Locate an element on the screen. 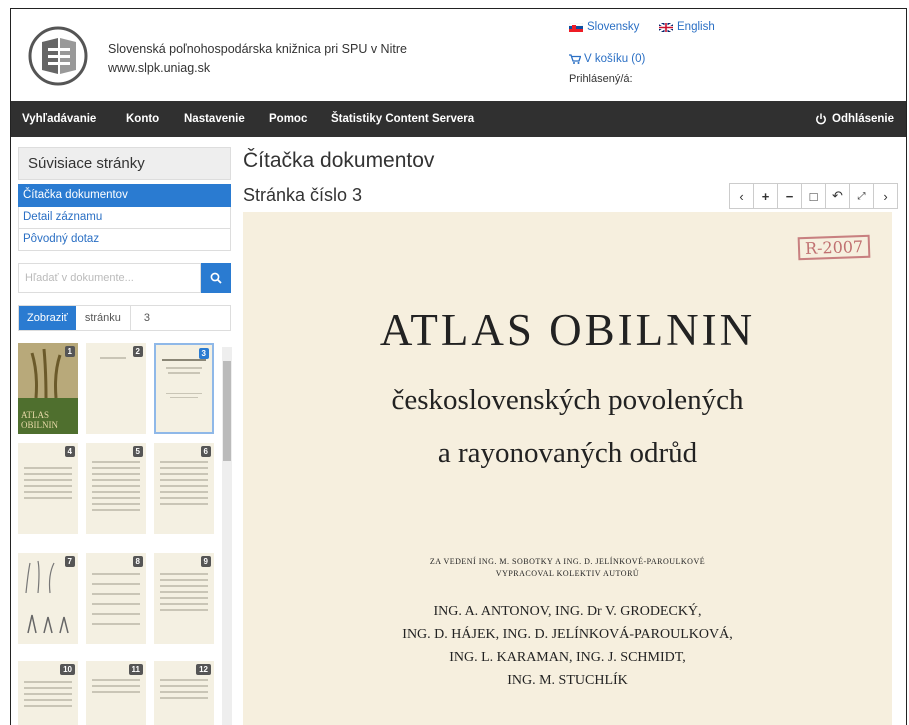 The width and height of the screenshot is (909, 725). library-url: www.slpk.uniag.sk is located at coordinates (159, 68).